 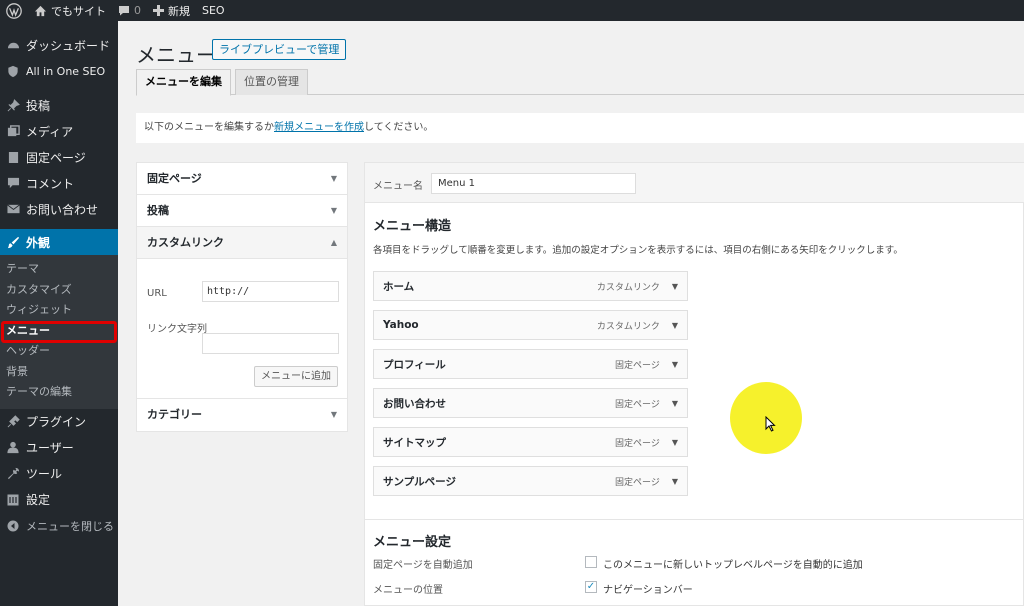 What do you see at coordinates (270, 291) in the screenshot?
I see `url-input: http://` at bounding box center [270, 291].